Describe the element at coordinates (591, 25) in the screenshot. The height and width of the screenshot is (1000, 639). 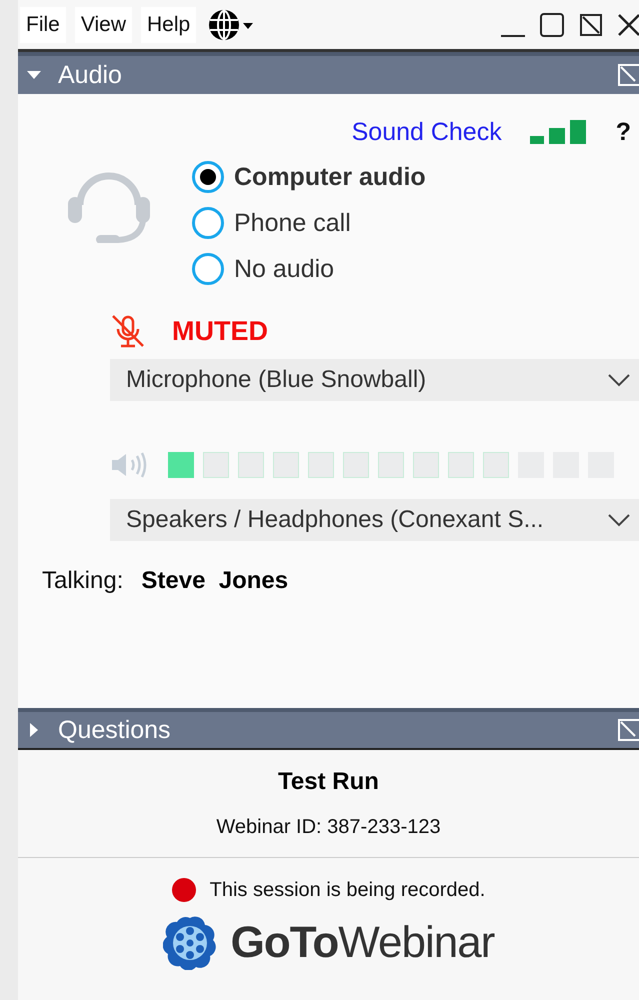
I see `undock-icon` at that location.